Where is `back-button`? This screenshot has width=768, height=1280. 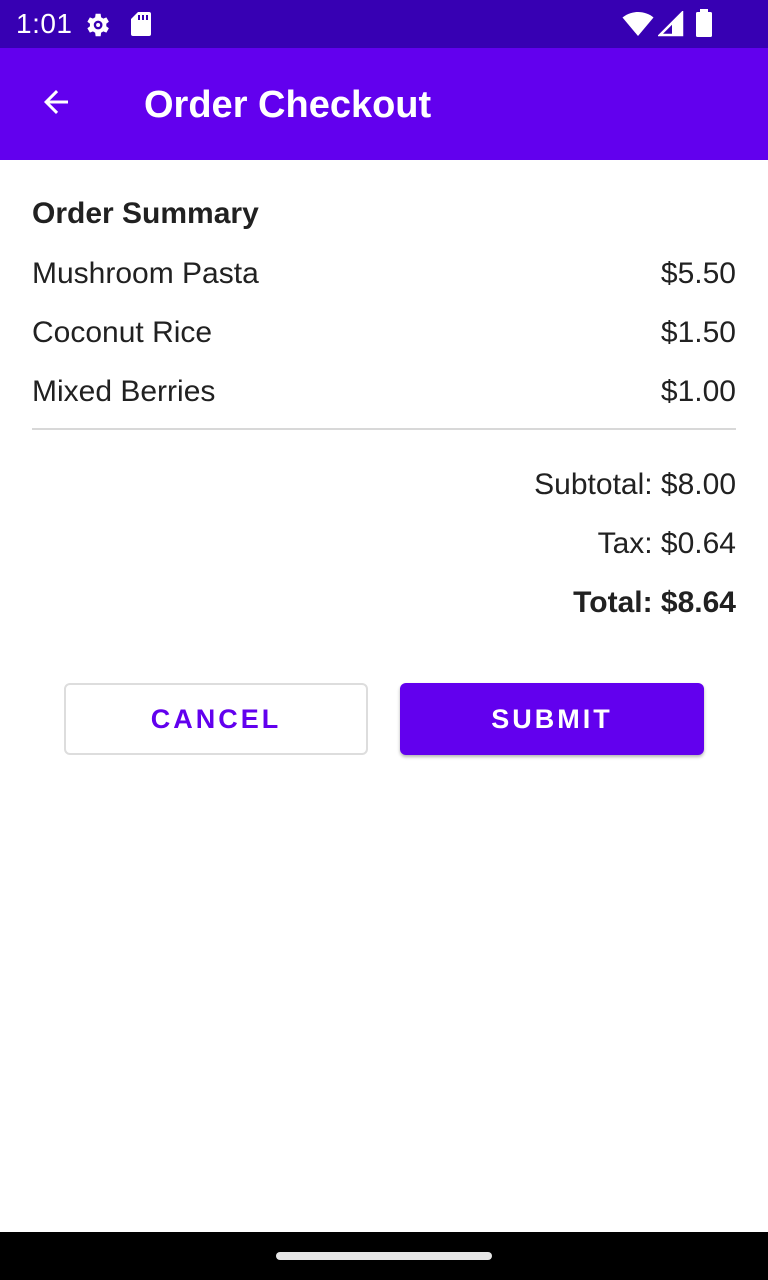
back-button is located at coordinates (56, 104).